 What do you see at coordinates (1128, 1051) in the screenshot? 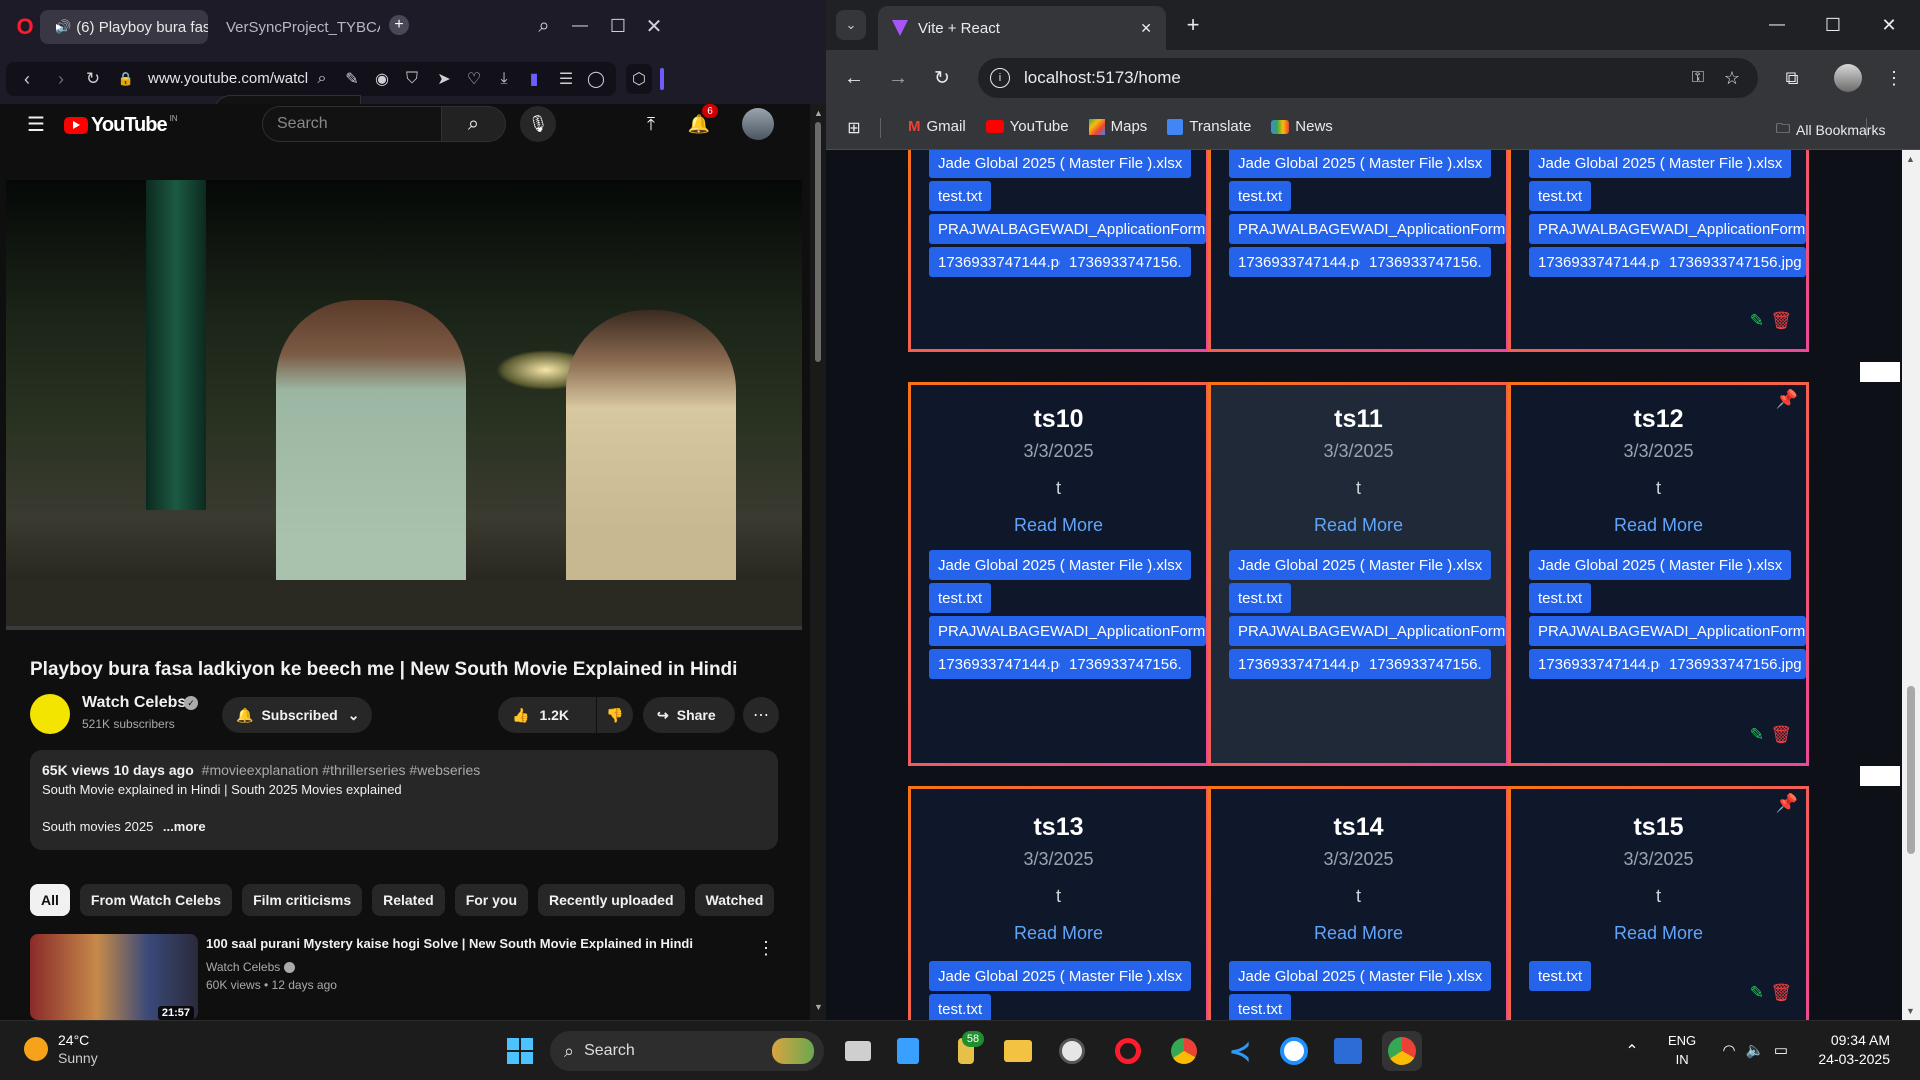
I see `opera-taskbar-icon` at bounding box center [1128, 1051].